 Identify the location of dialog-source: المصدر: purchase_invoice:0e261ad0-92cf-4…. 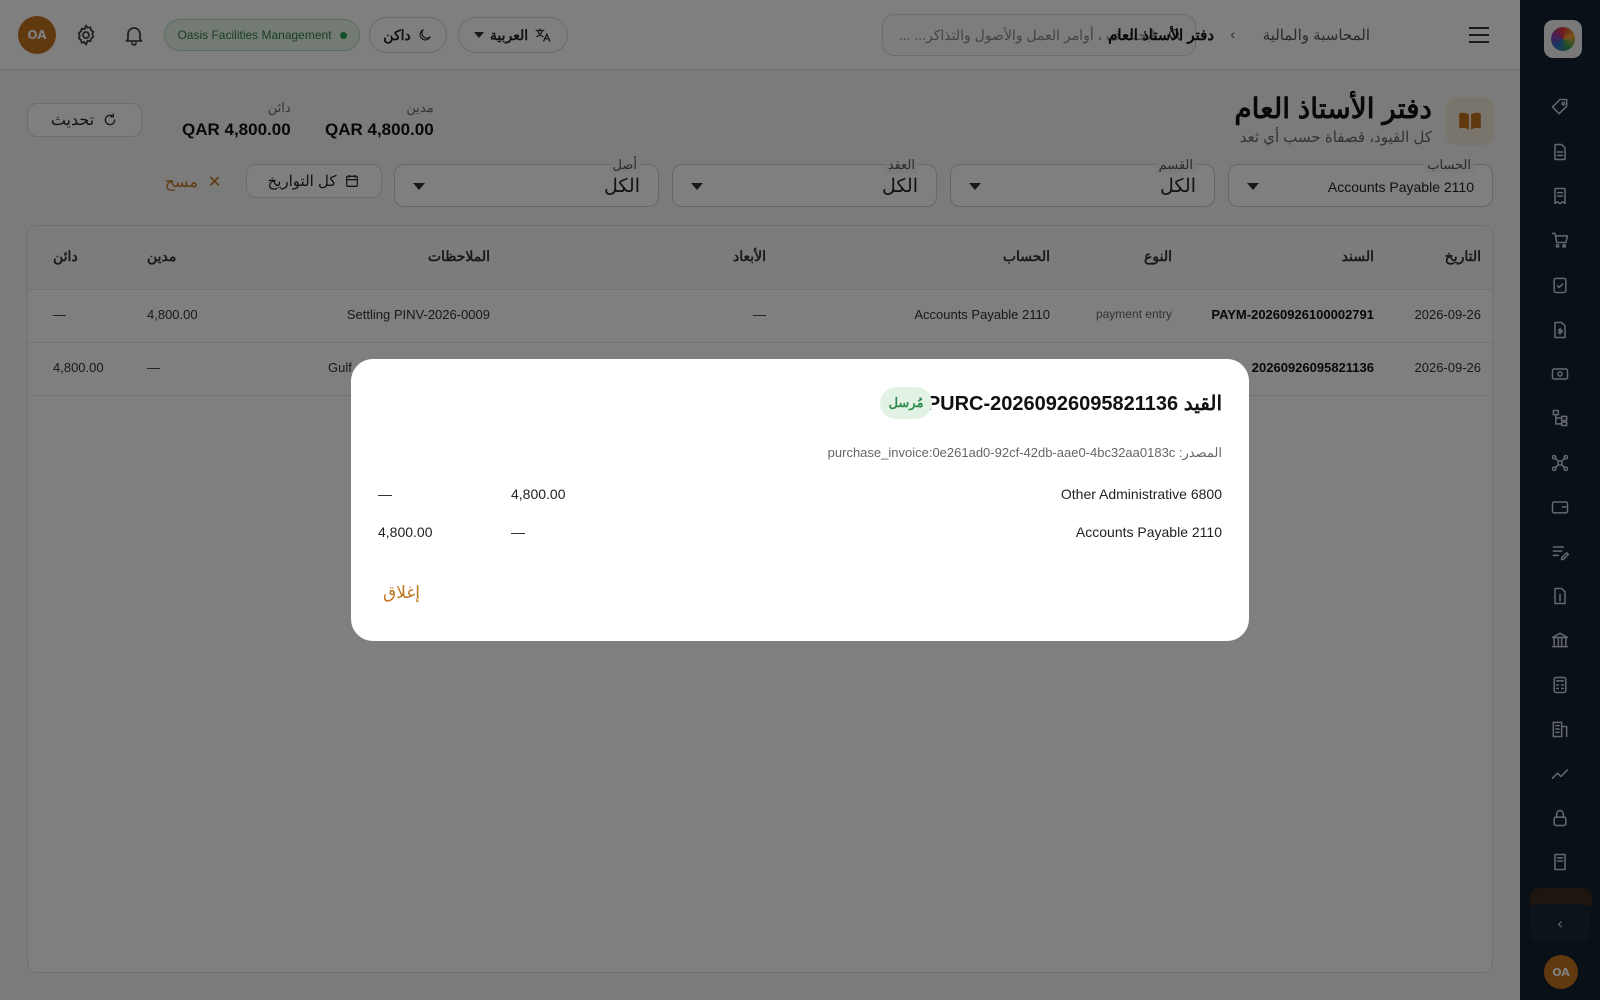
(1024, 452).